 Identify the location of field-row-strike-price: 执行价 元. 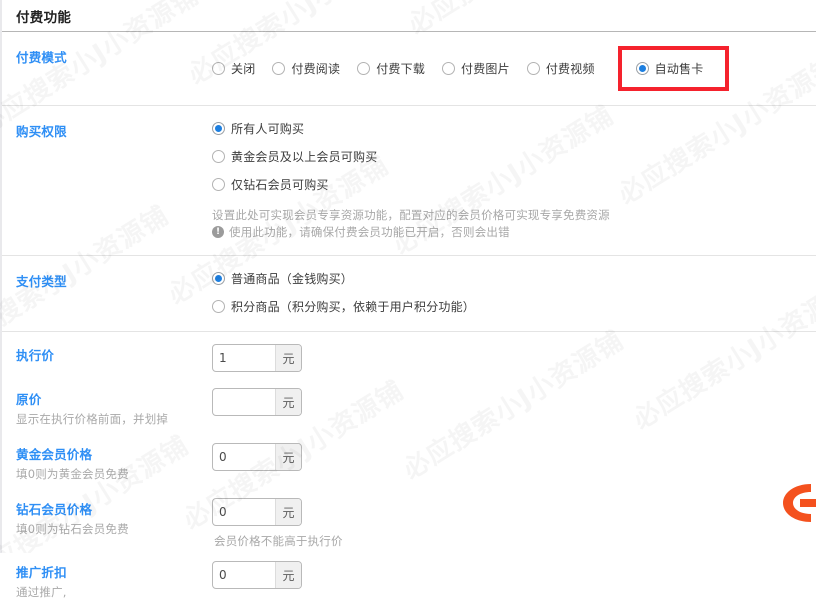
(409, 354).